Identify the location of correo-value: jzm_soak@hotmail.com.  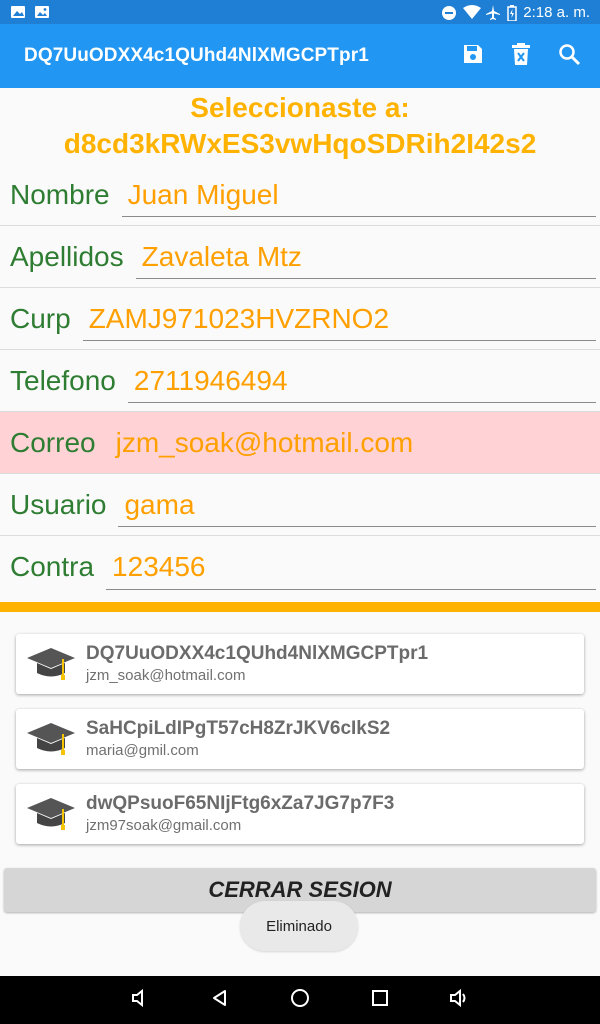
(264, 442).